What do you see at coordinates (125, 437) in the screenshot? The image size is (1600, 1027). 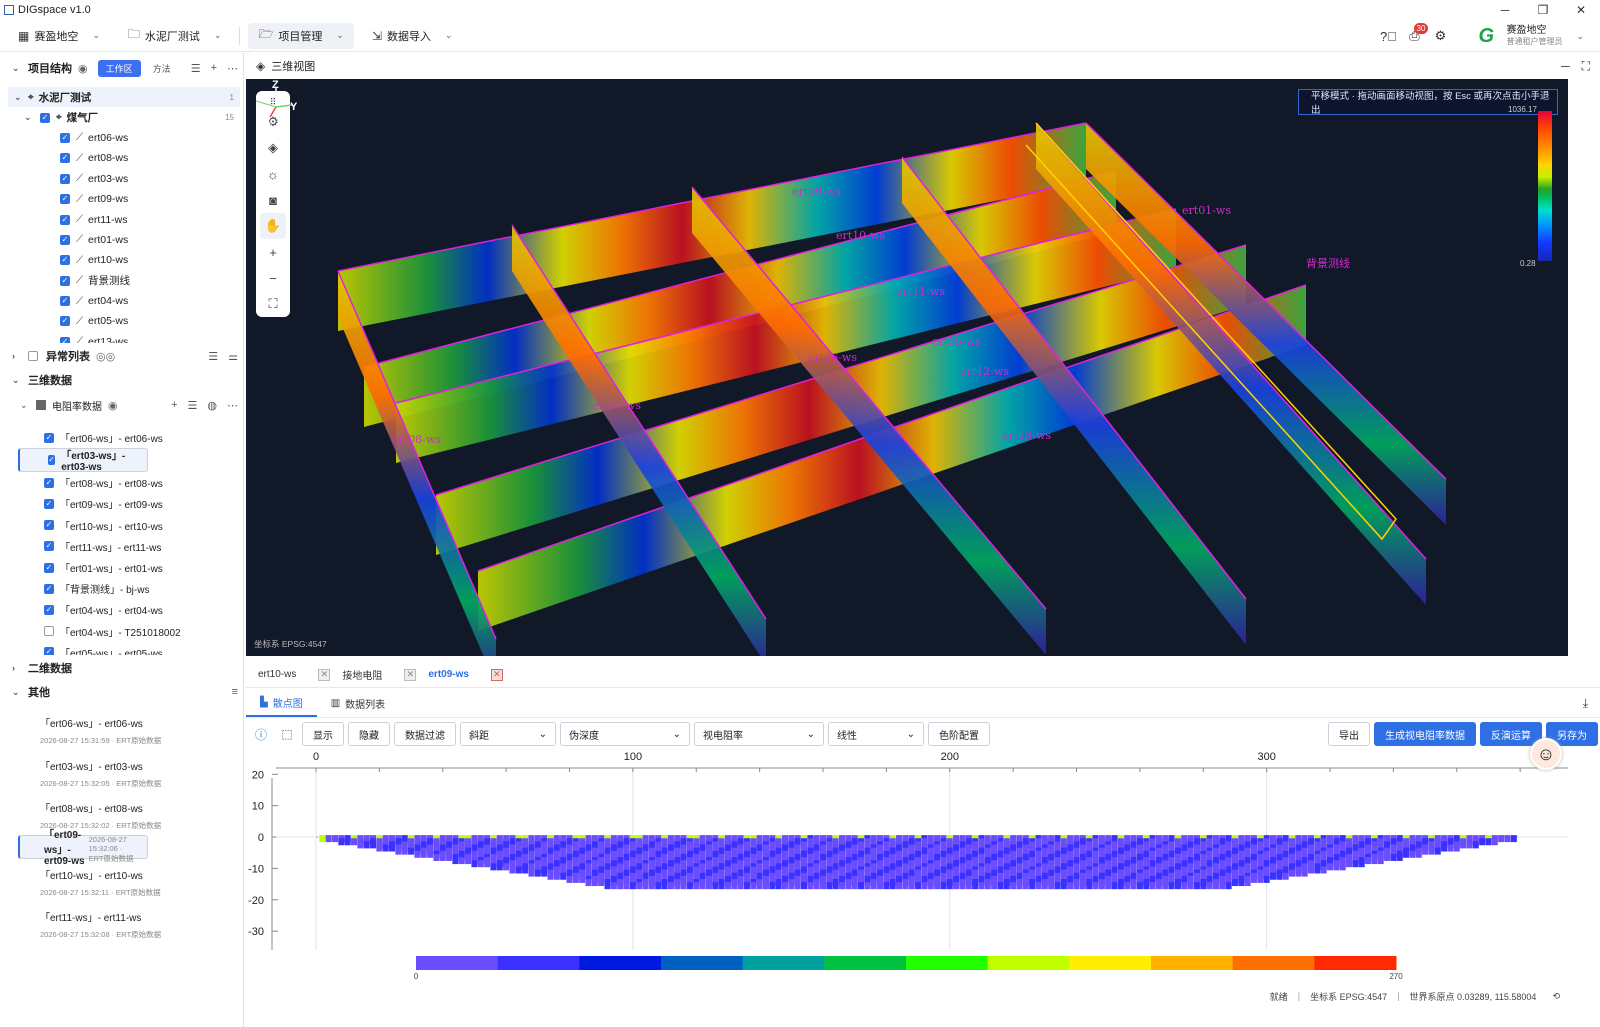 I see `resistivity-item: ✓ 「ert06-ws」- ert06-ws` at bounding box center [125, 437].